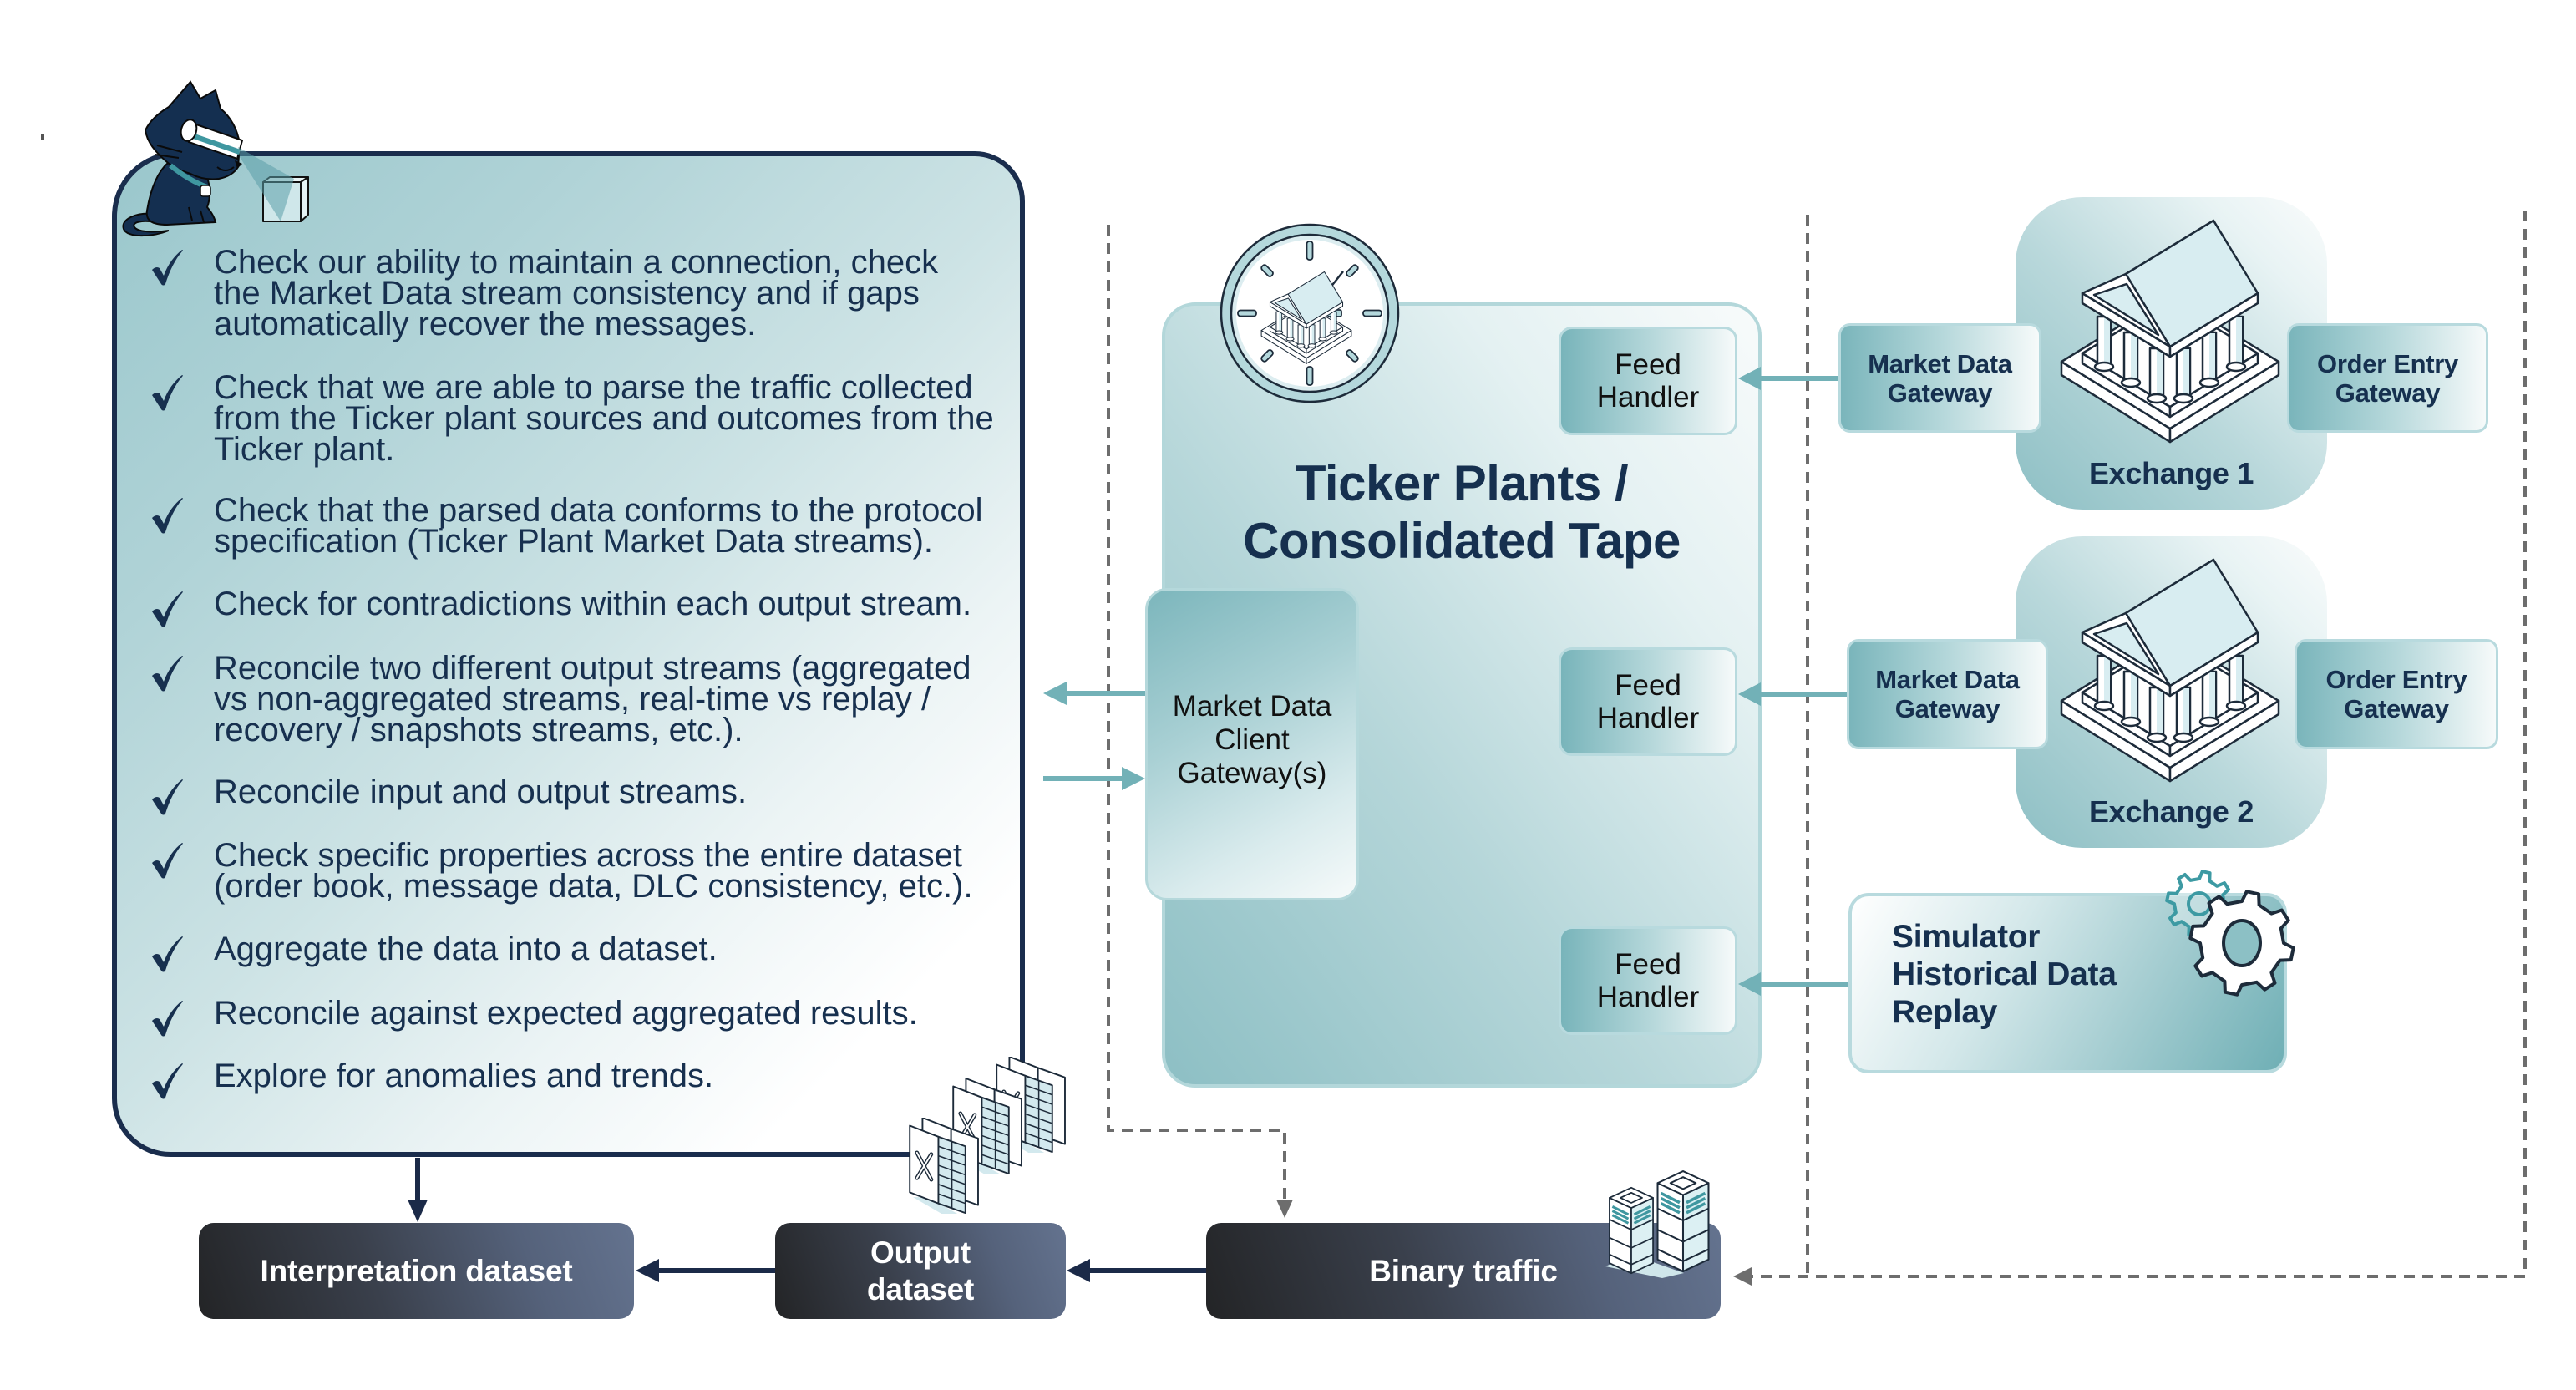 The height and width of the screenshot is (1390, 2576). What do you see at coordinates (304, 449) in the screenshot?
I see `text-line: Ticker plant.` at bounding box center [304, 449].